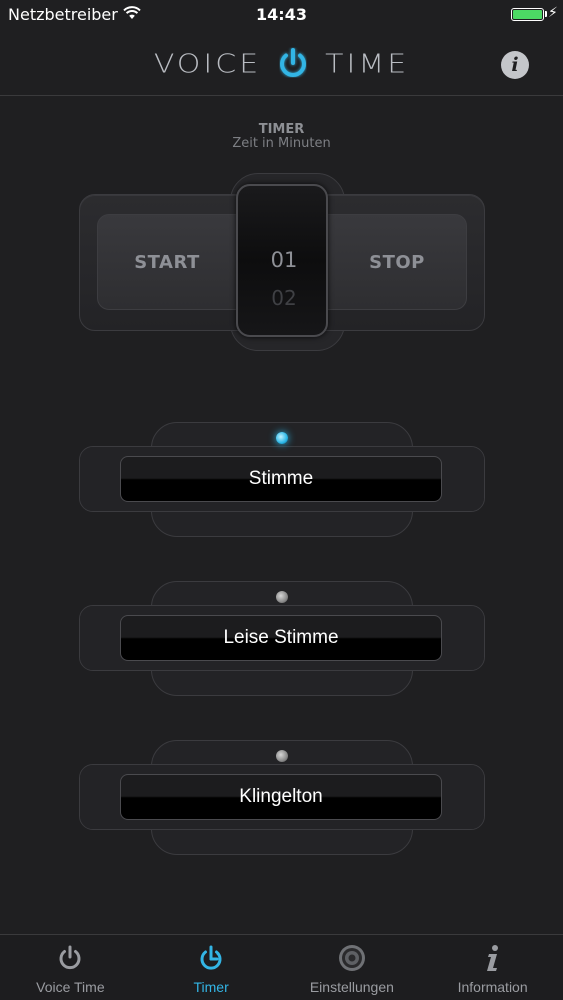 The height and width of the screenshot is (1000, 563). I want to click on tab-label: Einstellungen, so click(351, 987).